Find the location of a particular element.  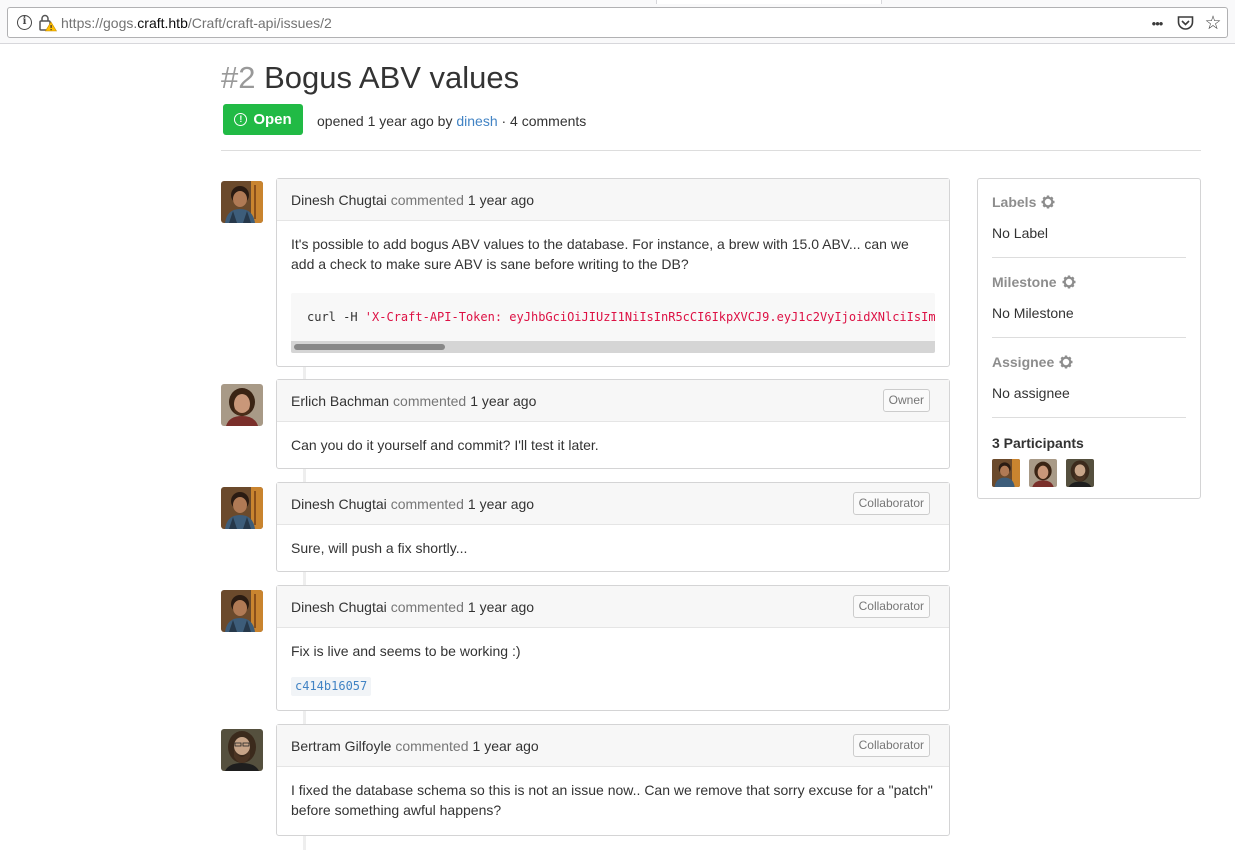

milestone-value: No Milestone is located at coordinates (1033, 313).